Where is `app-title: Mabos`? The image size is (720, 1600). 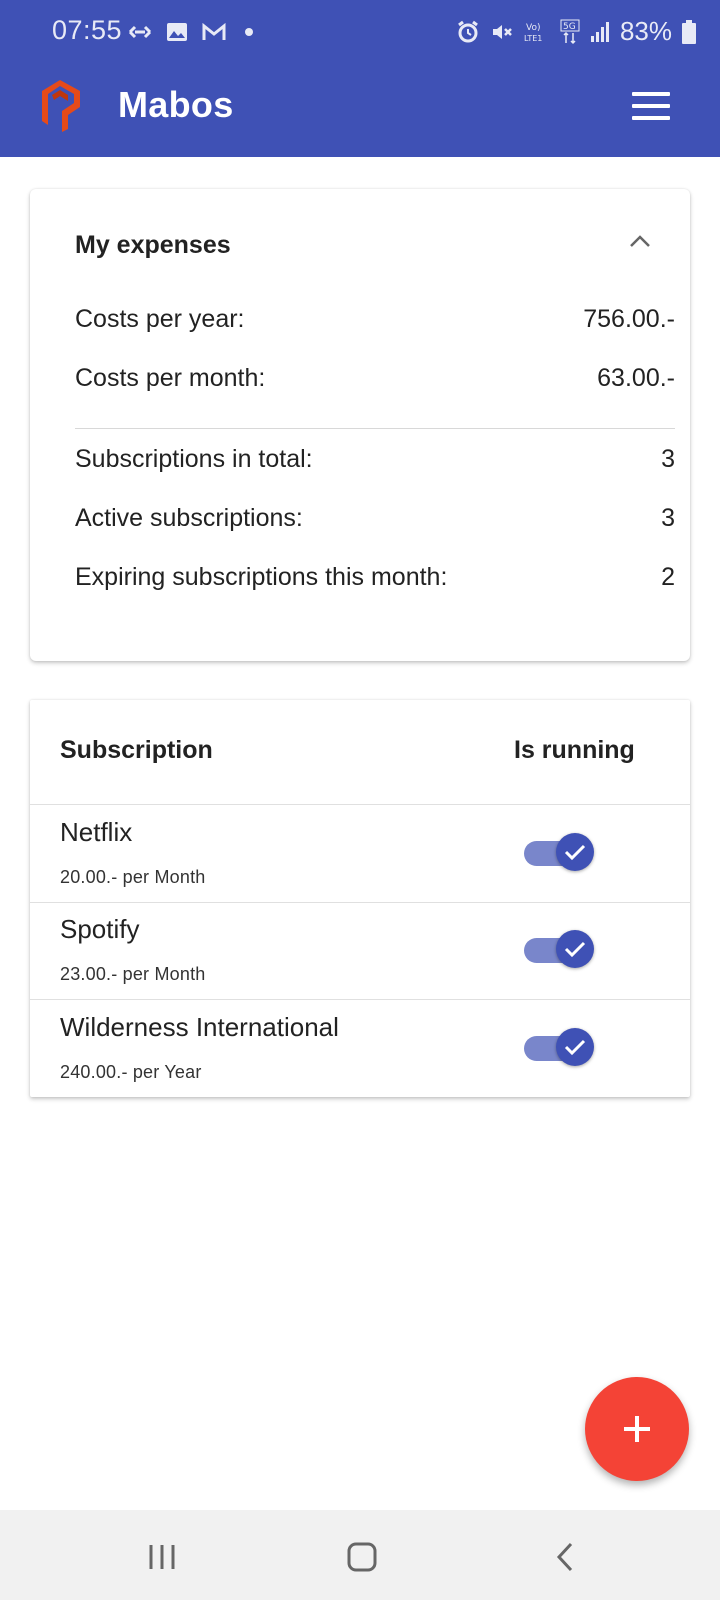 app-title: Mabos is located at coordinates (176, 104).